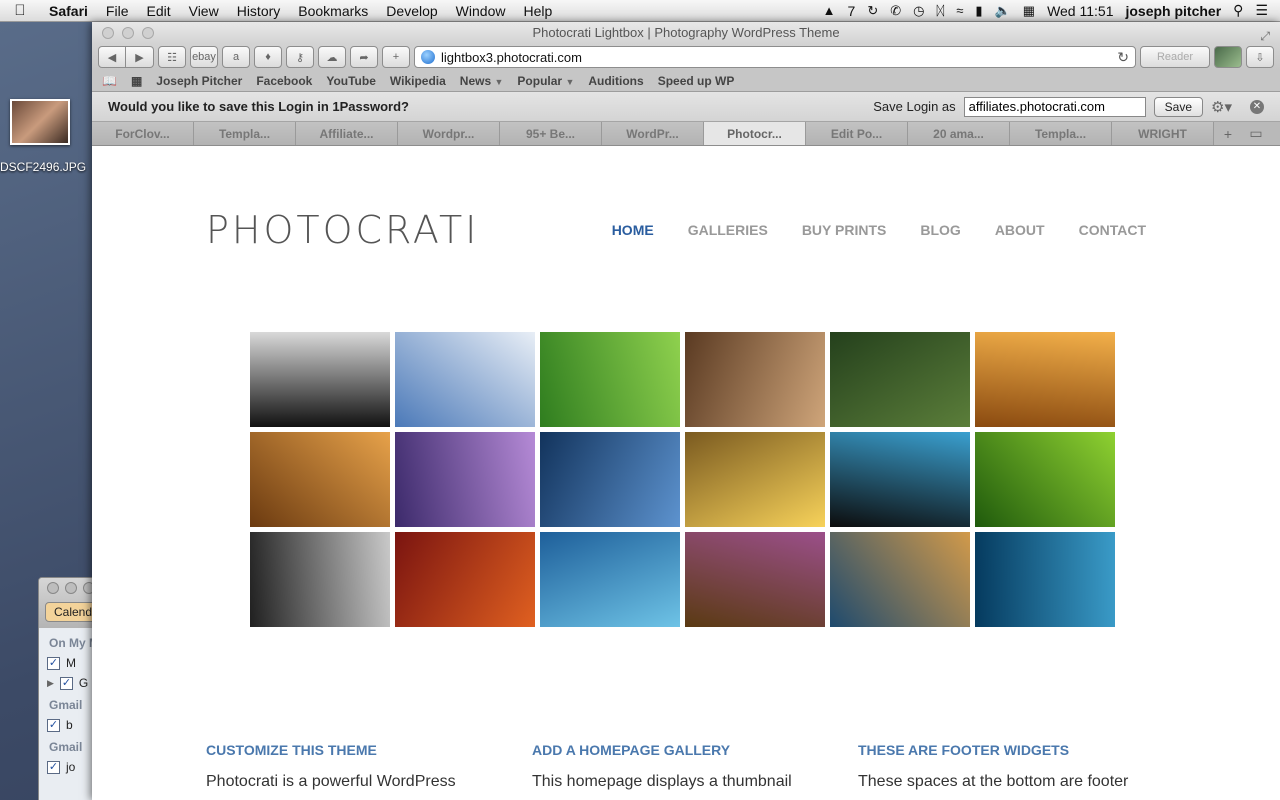 This screenshot has height=800, width=1280. What do you see at coordinates (728, 230) in the screenshot?
I see `nav-galleries: GALLERIES` at bounding box center [728, 230].